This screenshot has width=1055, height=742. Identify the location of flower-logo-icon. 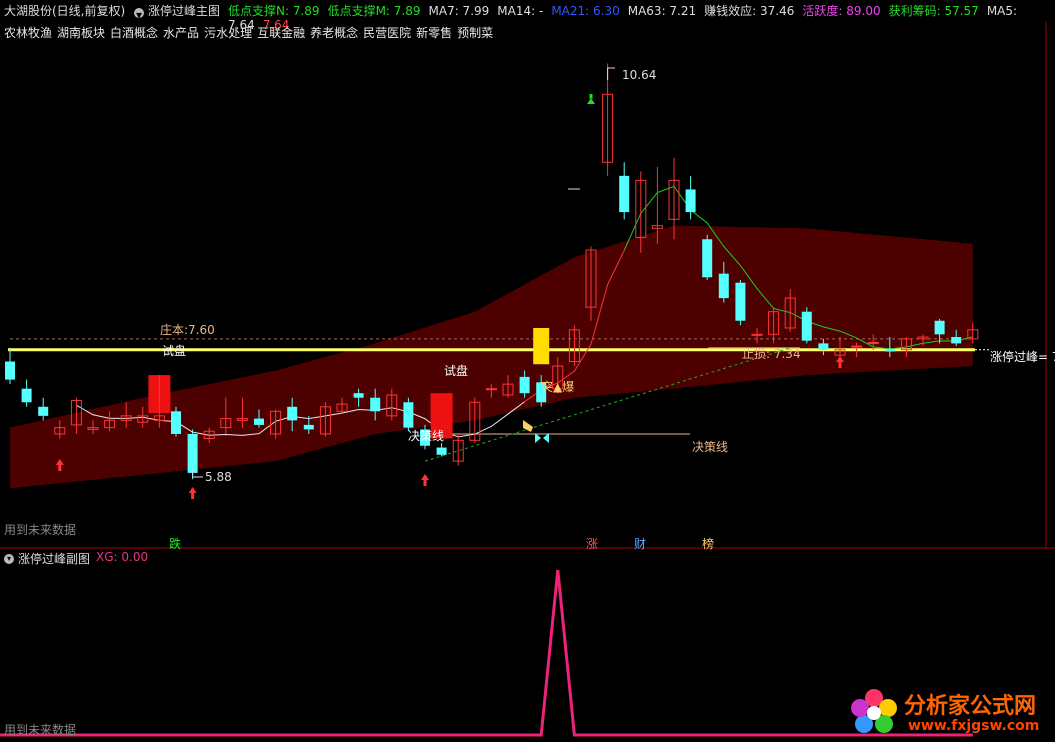
(874, 711).